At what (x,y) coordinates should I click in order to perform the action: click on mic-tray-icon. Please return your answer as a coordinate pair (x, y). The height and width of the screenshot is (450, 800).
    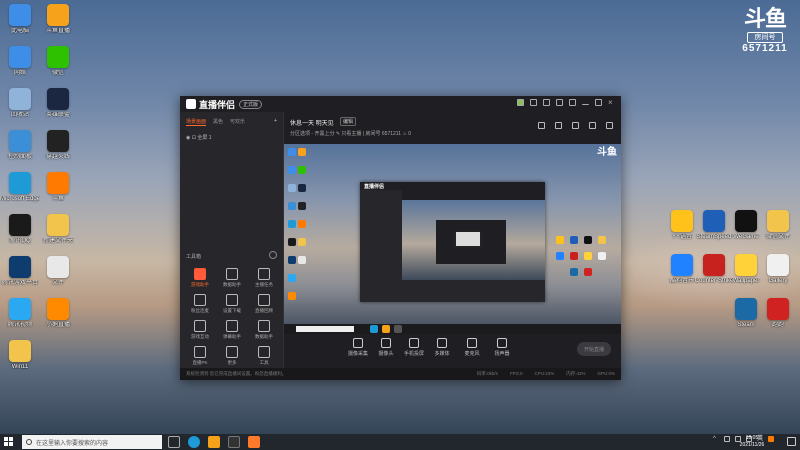
    Looking at the image, I should click on (727, 439).